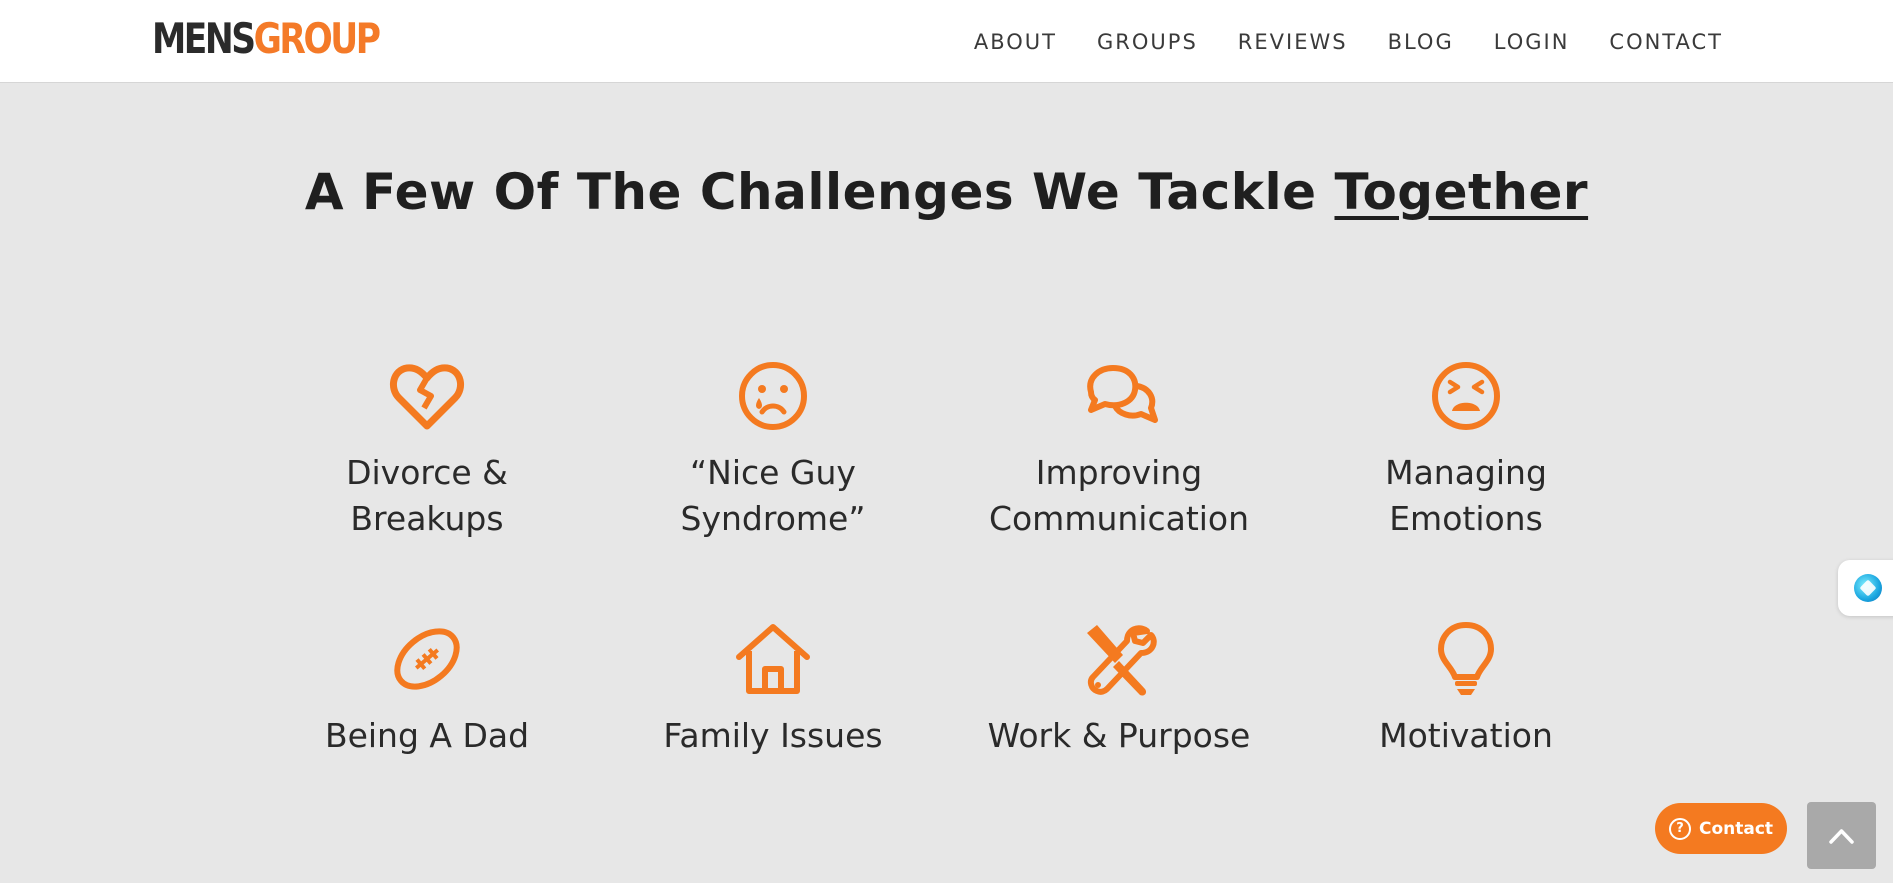 The image size is (1893, 883). I want to click on broken-heart-icon, so click(427, 397).